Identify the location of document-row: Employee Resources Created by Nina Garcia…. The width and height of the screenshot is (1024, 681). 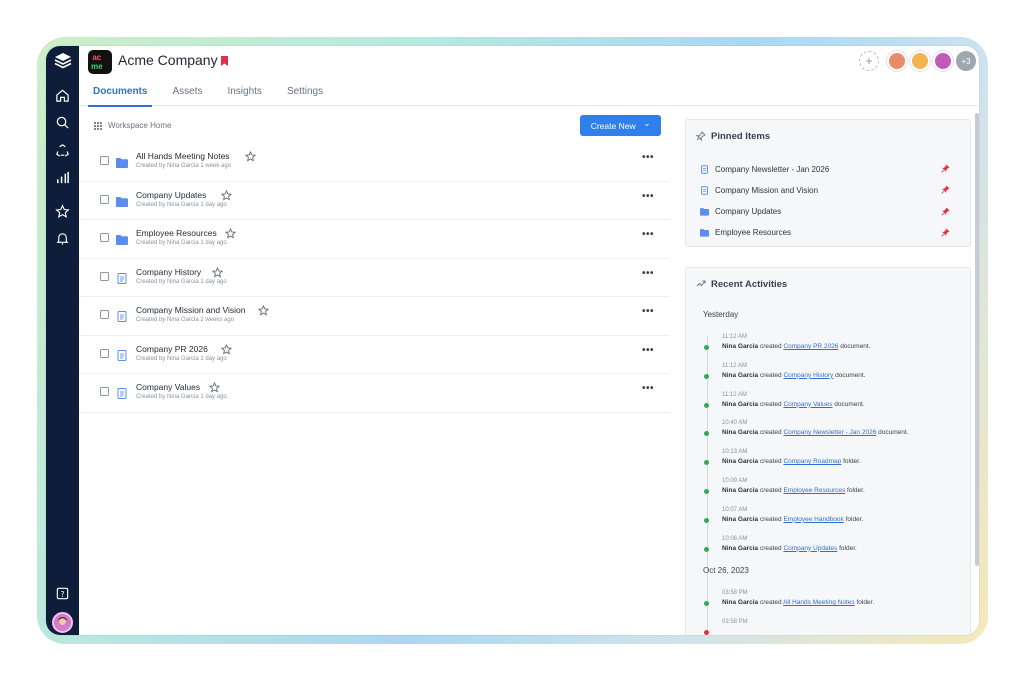
(374, 239).